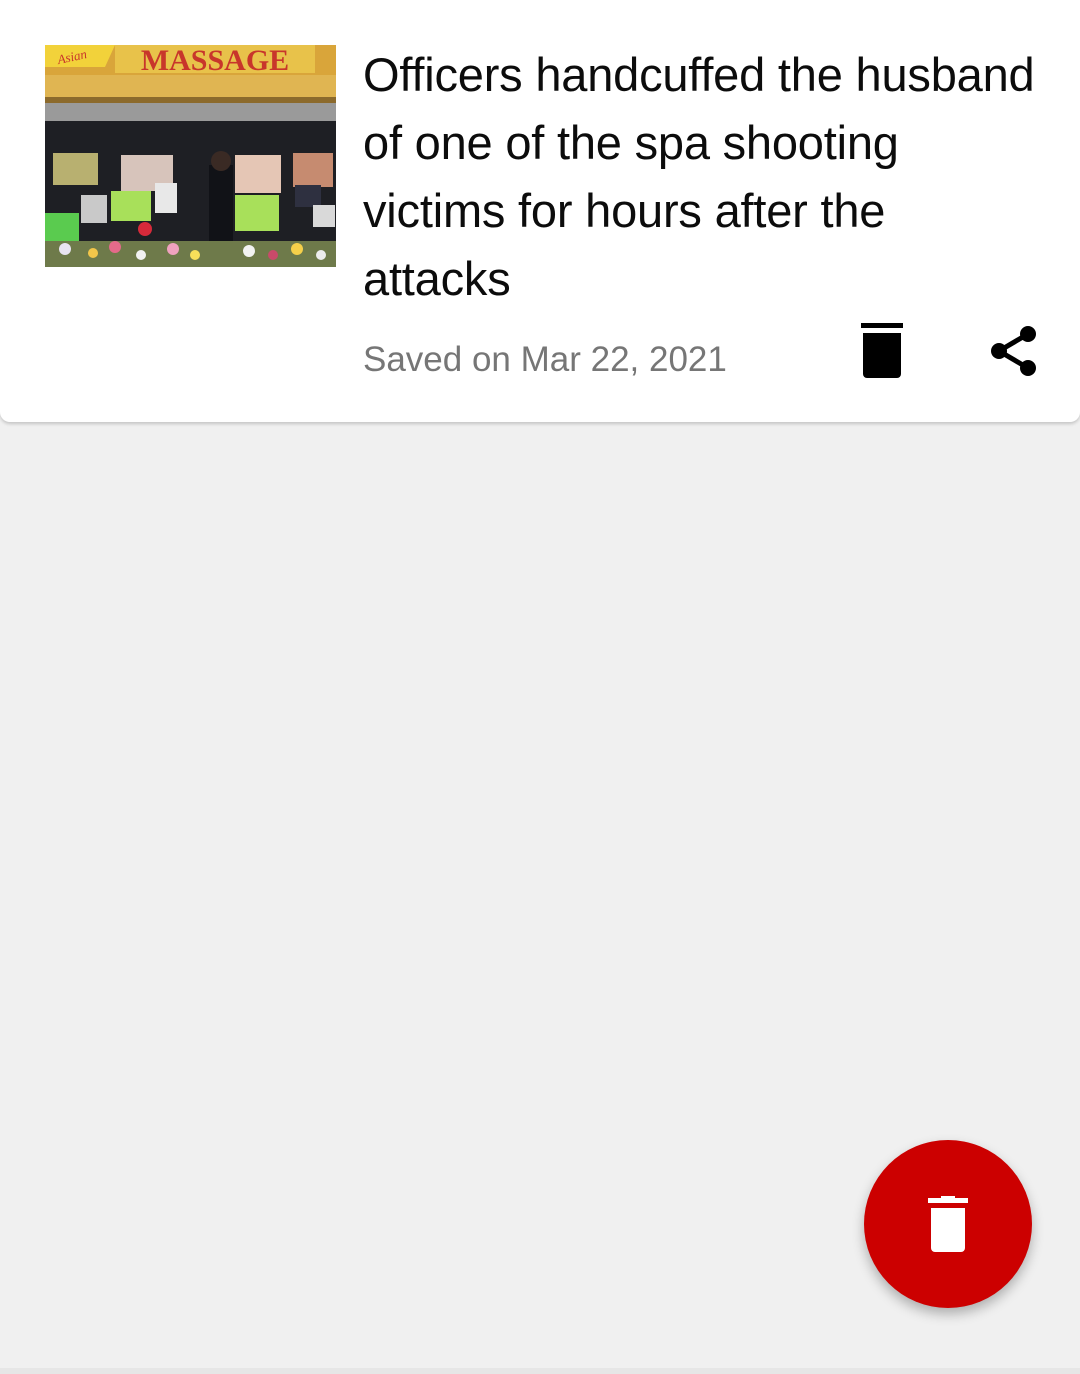 Image resolution: width=1080 pixels, height=1374 pixels. Describe the element at coordinates (215, 61) in the screenshot. I see `sign-text: MASSAGE` at that location.